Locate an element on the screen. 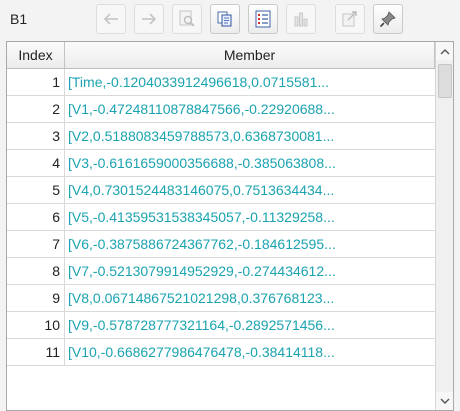  scrollbar-thumb is located at coordinates (445, 81).